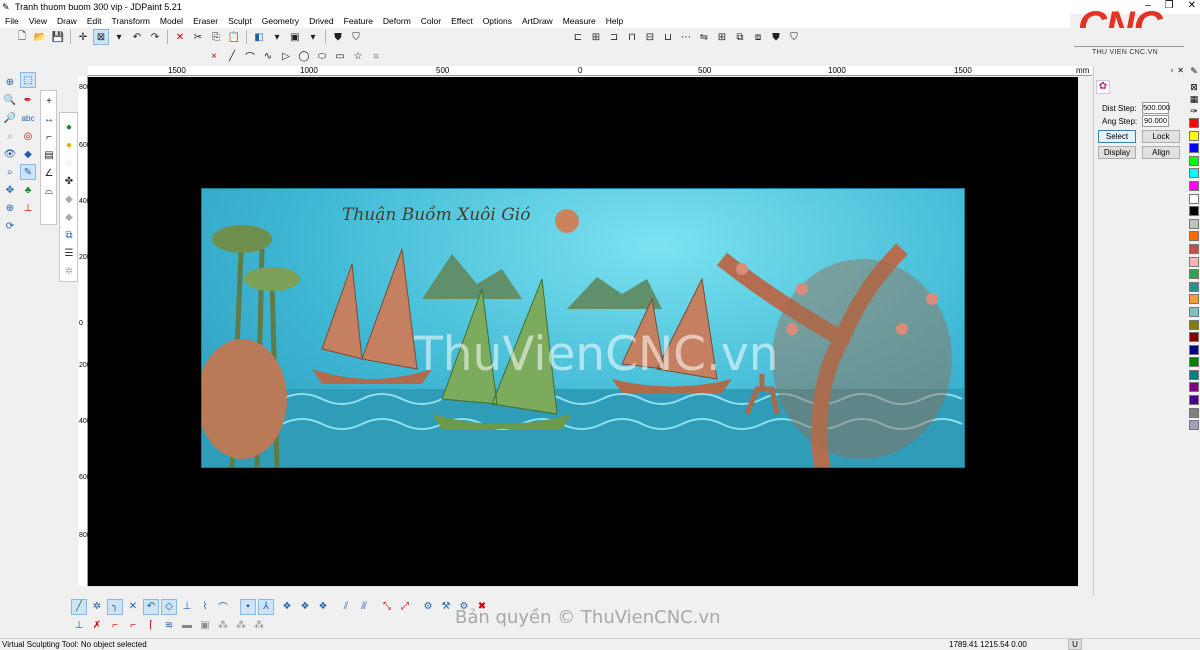 Image resolution: width=1200 pixels, height=650 pixels. I want to click on diamond-icon: ◇, so click(169, 606).